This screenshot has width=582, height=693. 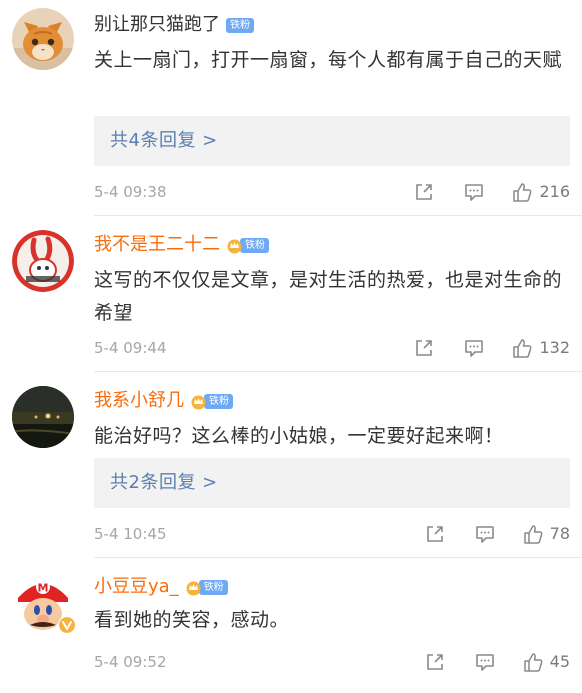 What do you see at coordinates (130, 534) in the screenshot?
I see `timestamp: 5-4 10:45` at bounding box center [130, 534].